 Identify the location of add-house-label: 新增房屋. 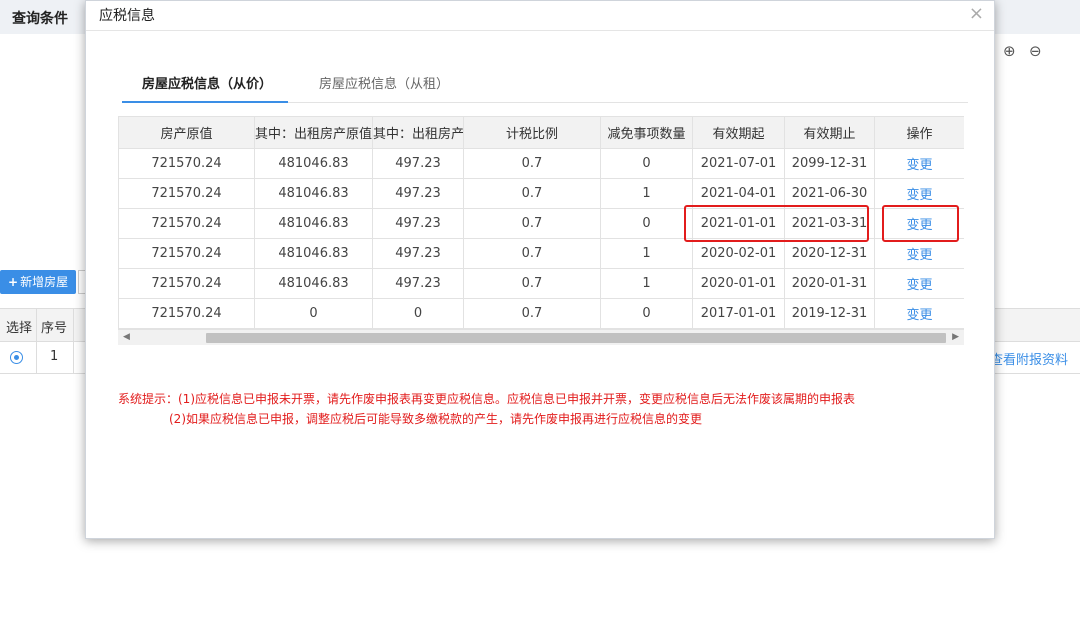
(44, 282).